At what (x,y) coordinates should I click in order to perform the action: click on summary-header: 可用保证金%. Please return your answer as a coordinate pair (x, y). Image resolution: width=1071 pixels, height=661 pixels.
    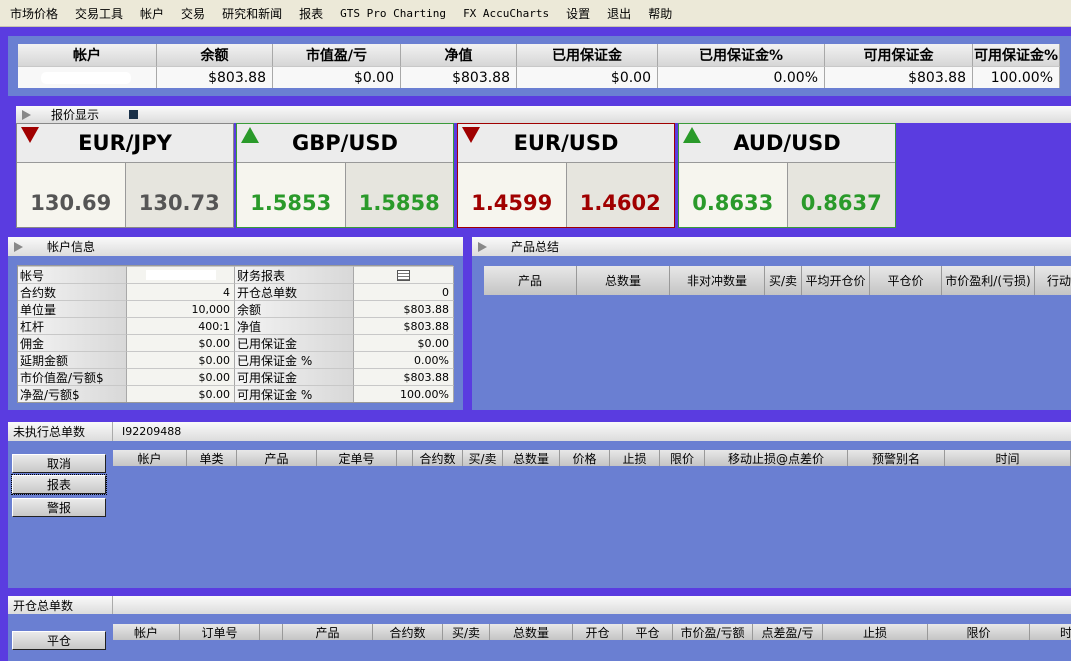
    Looking at the image, I should click on (1016, 55).